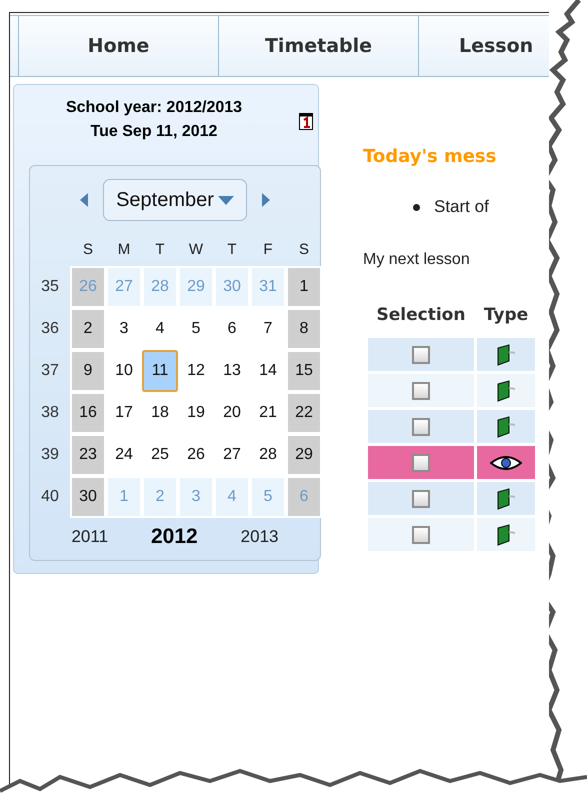 This screenshot has height=811, width=587. I want to click on previous-icon, so click(84, 200).